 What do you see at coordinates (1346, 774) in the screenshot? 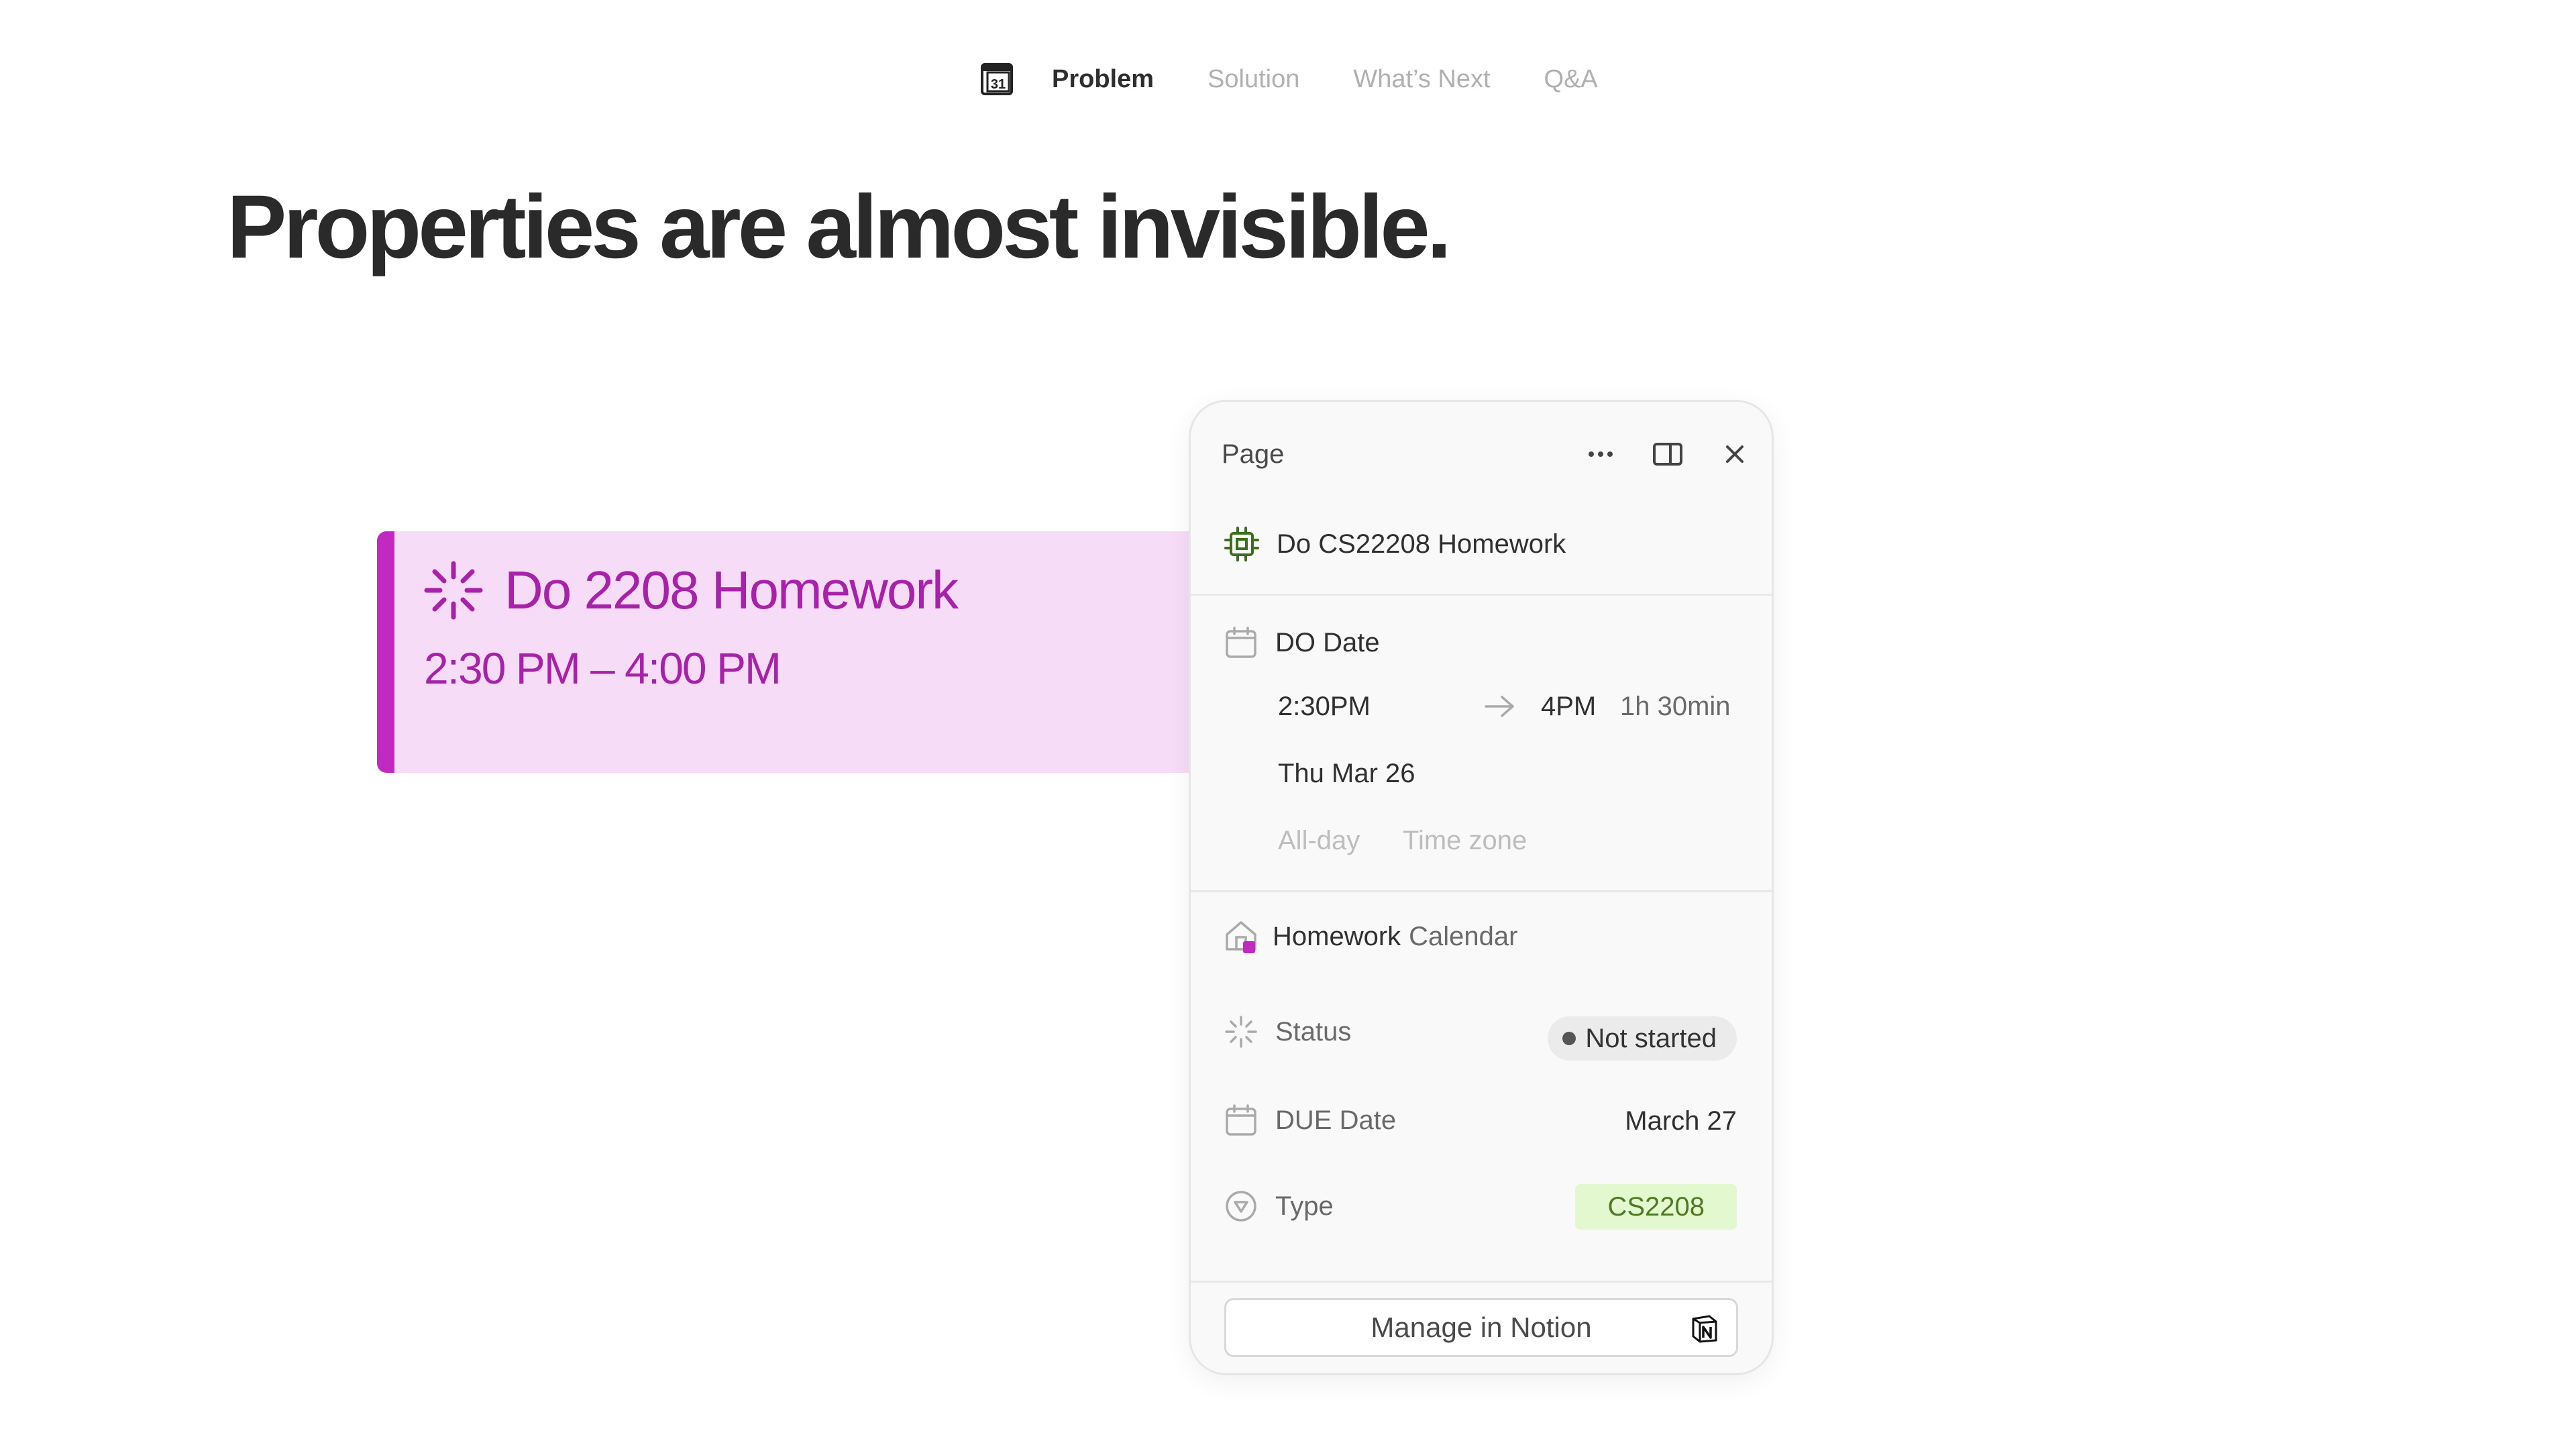
I see `do-date-day: Thu Mar 26` at bounding box center [1346, 774].